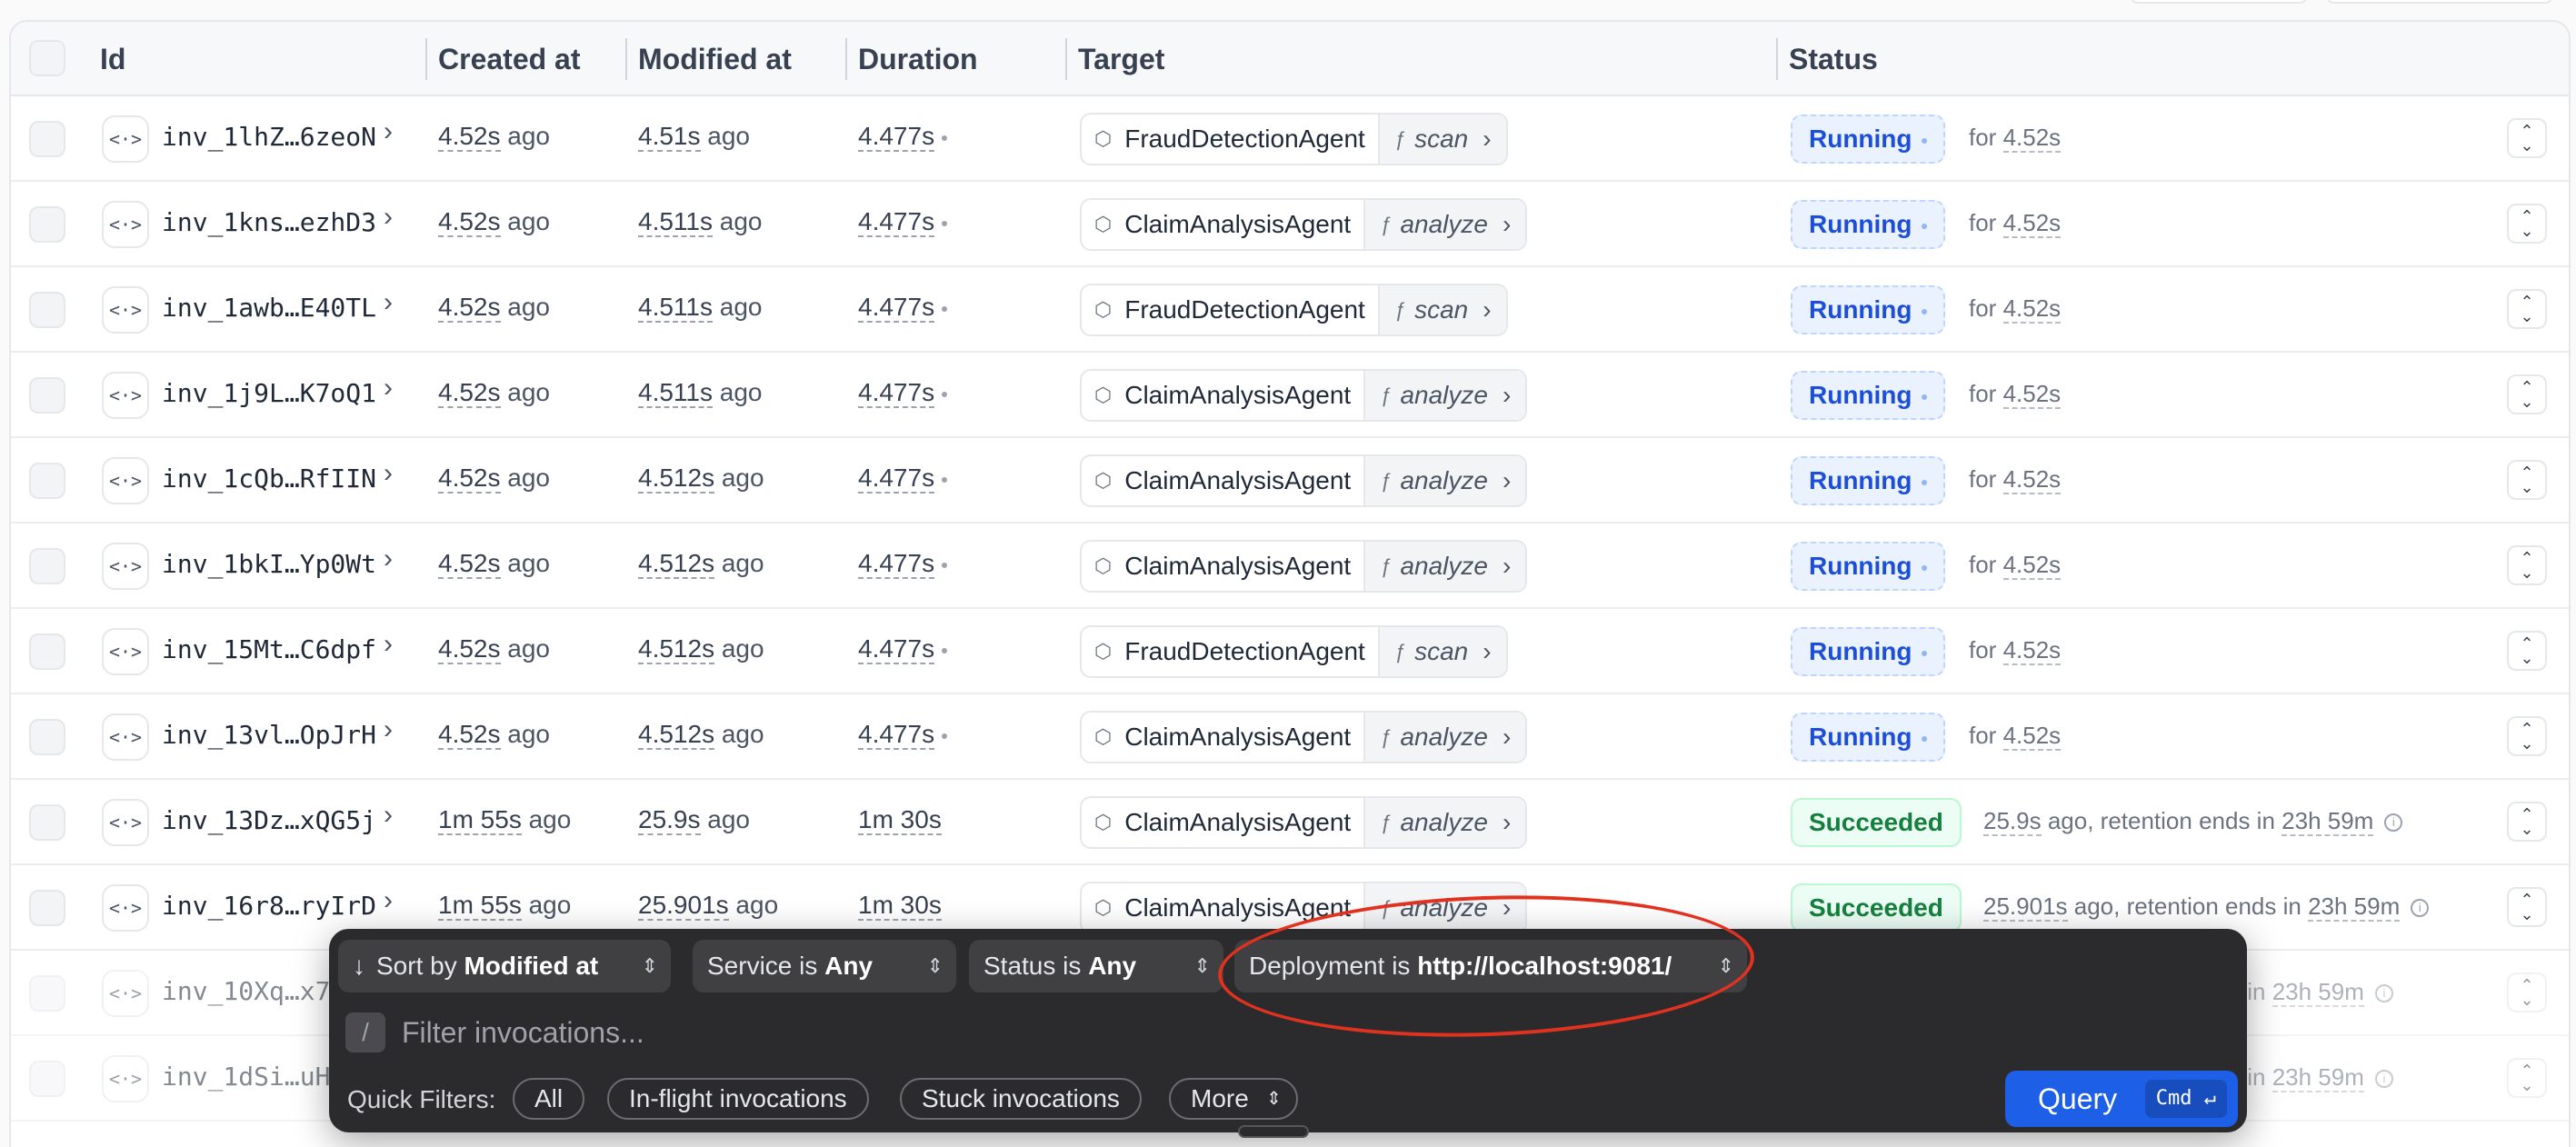 Image resolution: width=2576 pixels, height=1147 pixels. What do you see at coordinates (1096, 966) in the screenshot?
I see `status-filter-dropdown: Status is Any ⇕` at bounding box center [1096, 966].